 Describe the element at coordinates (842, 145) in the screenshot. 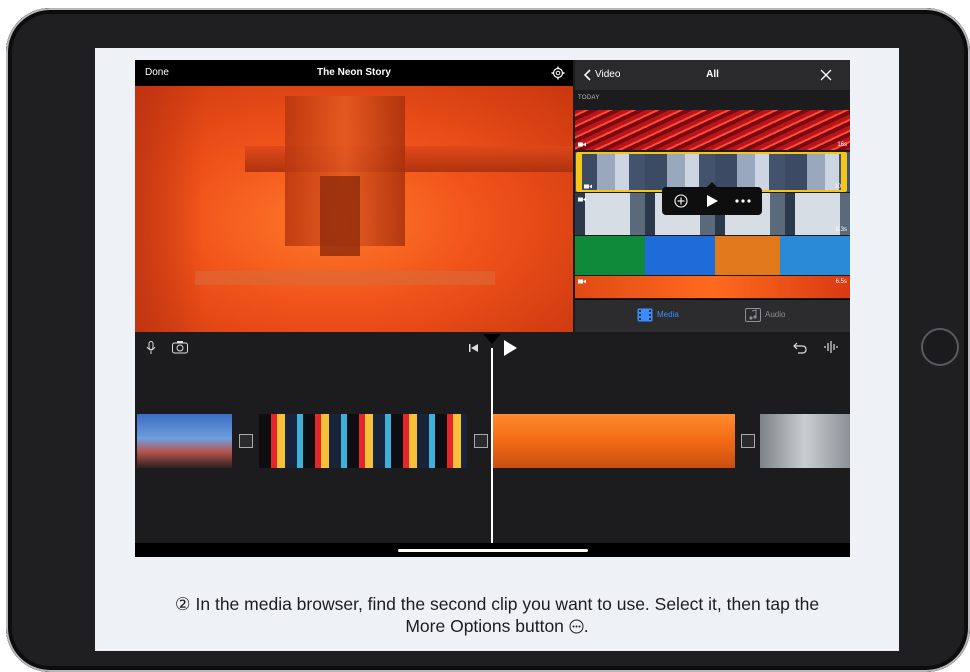

I see `clip-duration: 16s` at that location.